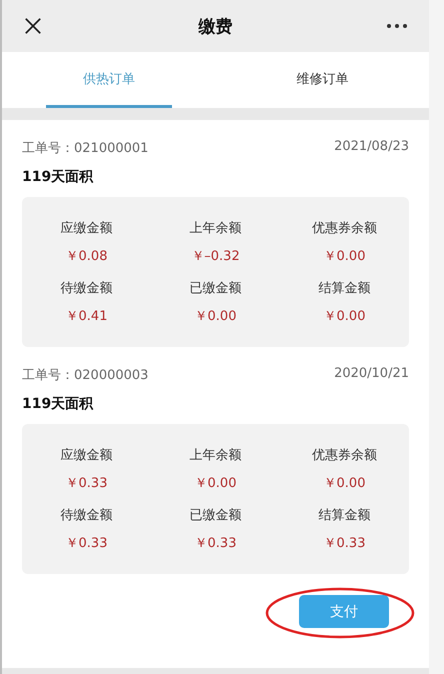 The image size is (444, 674). I want to click on order-date: 2020/10/21, so click(371, 374).